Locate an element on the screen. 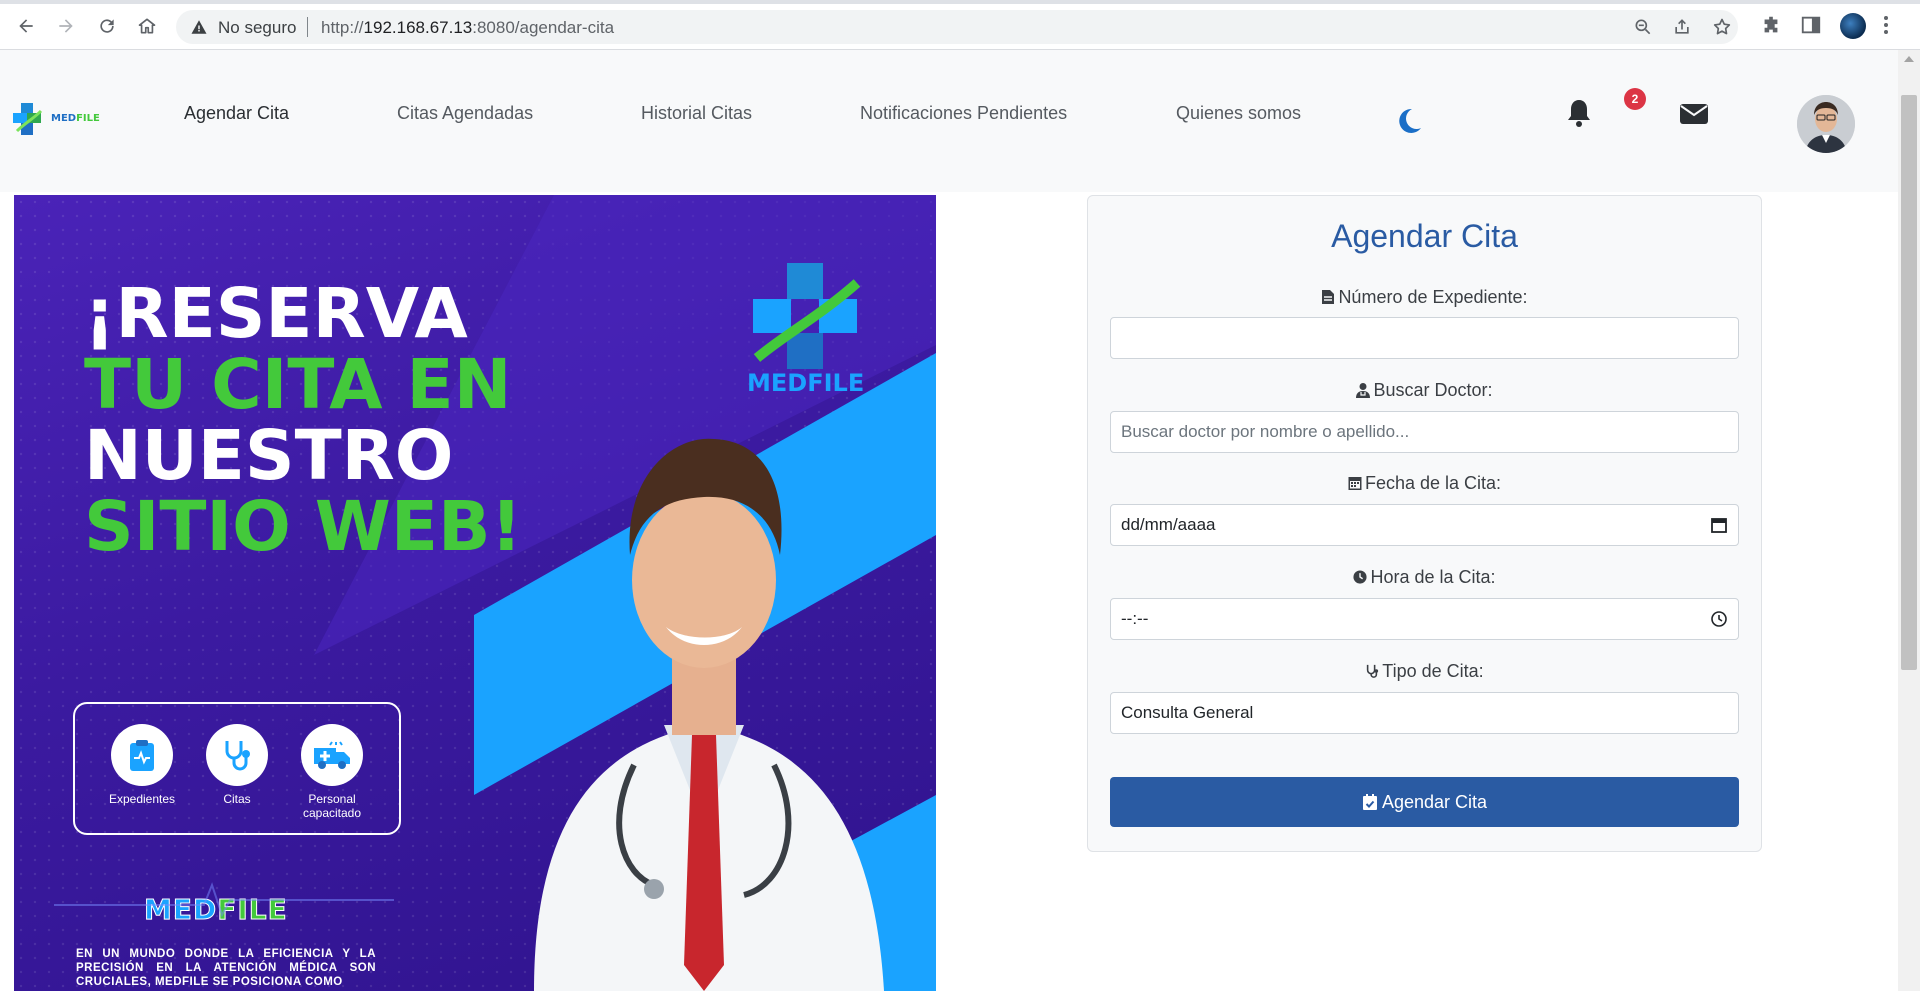 Image resolution: width=1920 pixels, height=991 pixels. clock-icon is located at coordinates (1360, 577).